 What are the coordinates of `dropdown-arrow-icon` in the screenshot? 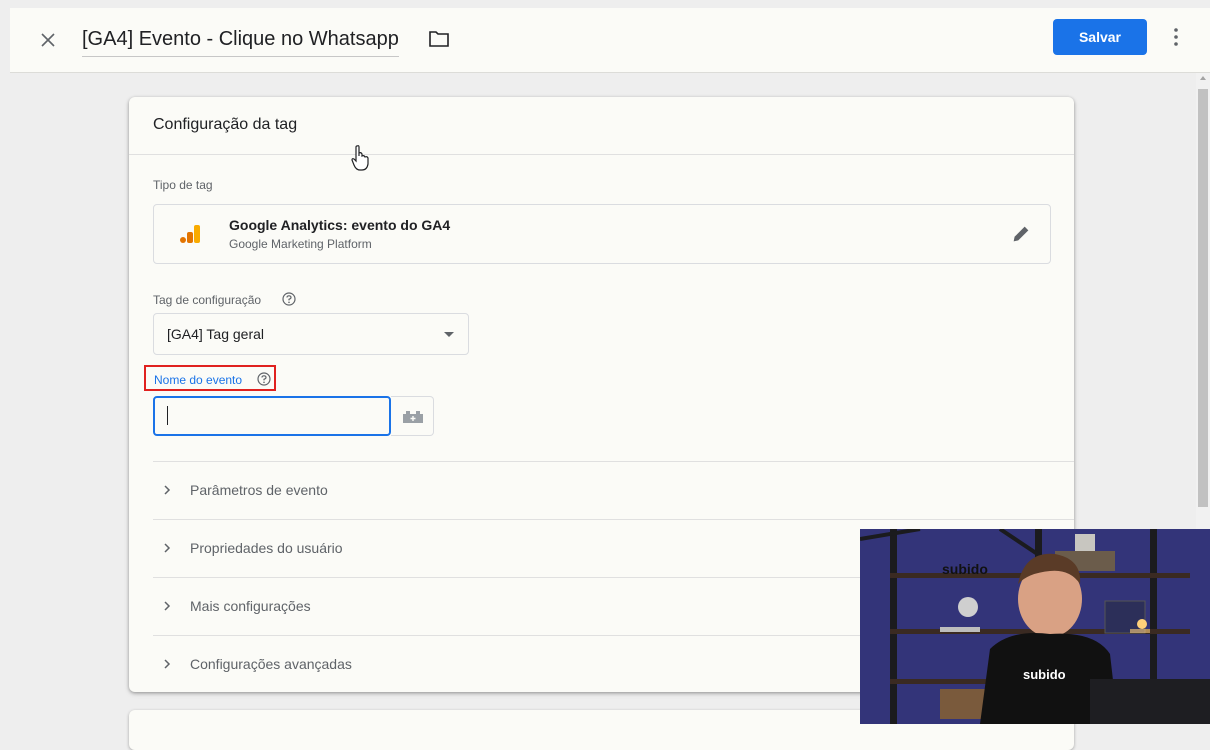 It's located at (449, 334).